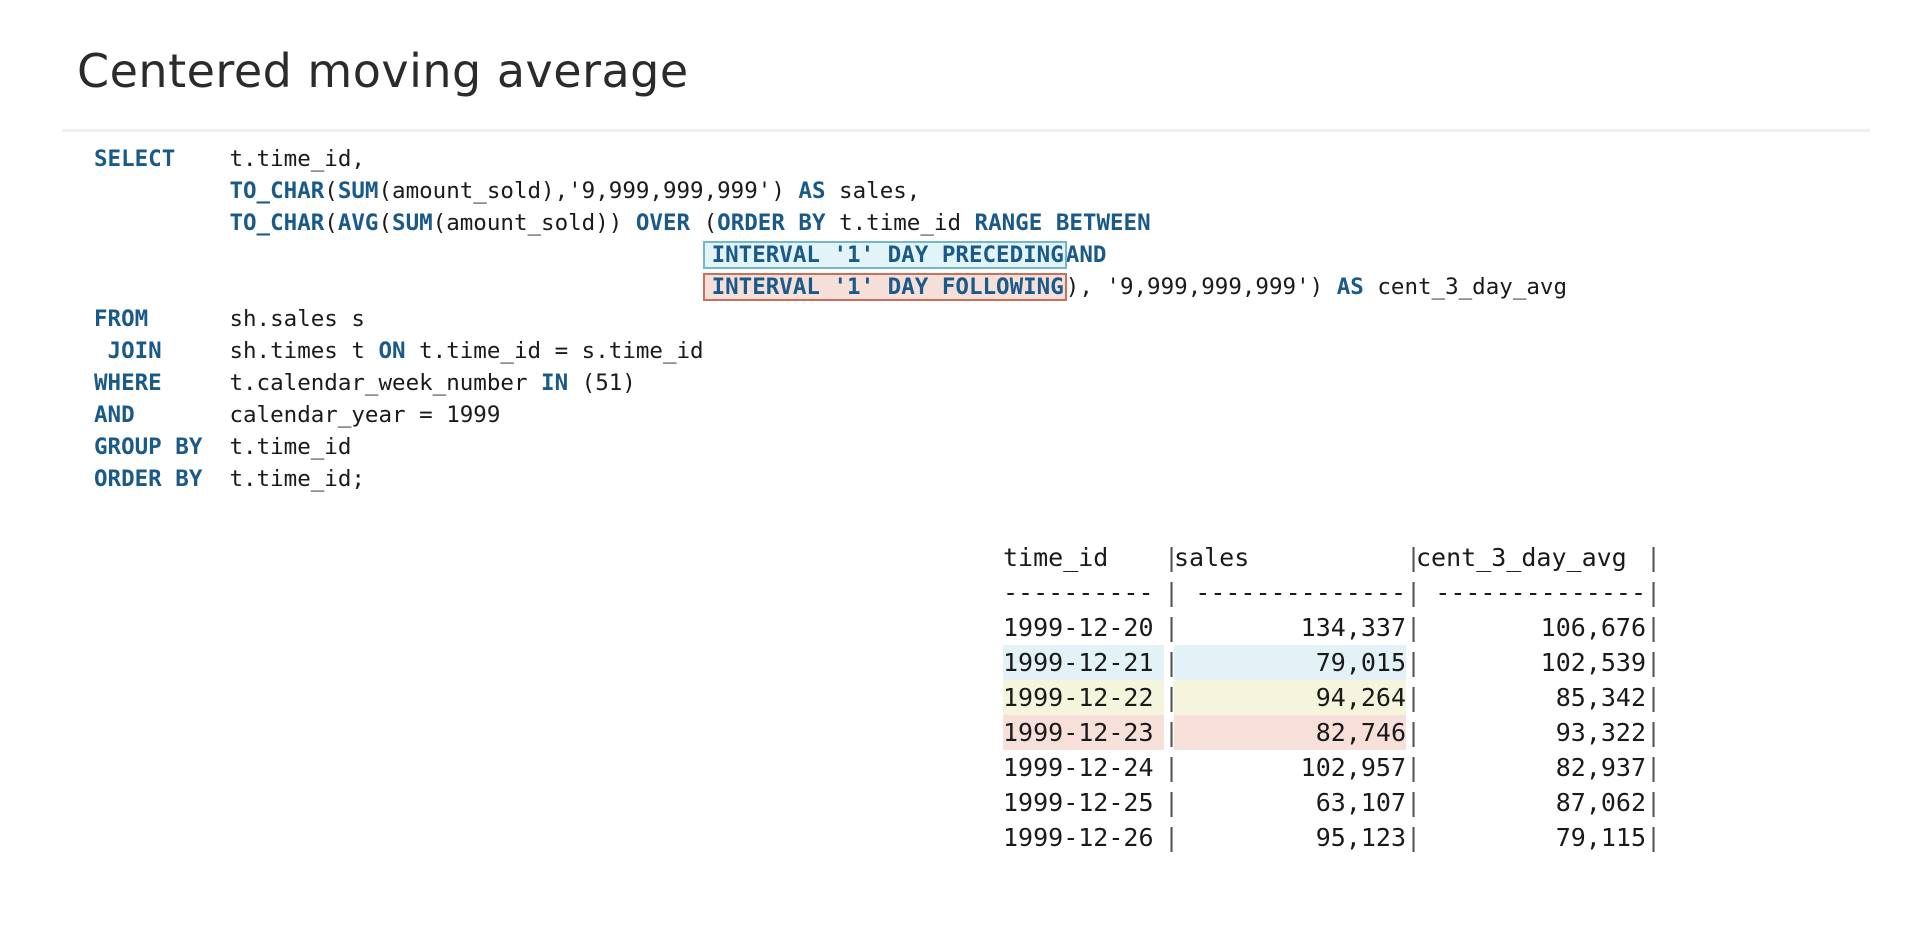 Image resolution: width=1919 pixels, height=942 pixels. Describe the element at coordinates (900, 223) in the screenshot. I see `sql-order-col: t.time_id` at that location.